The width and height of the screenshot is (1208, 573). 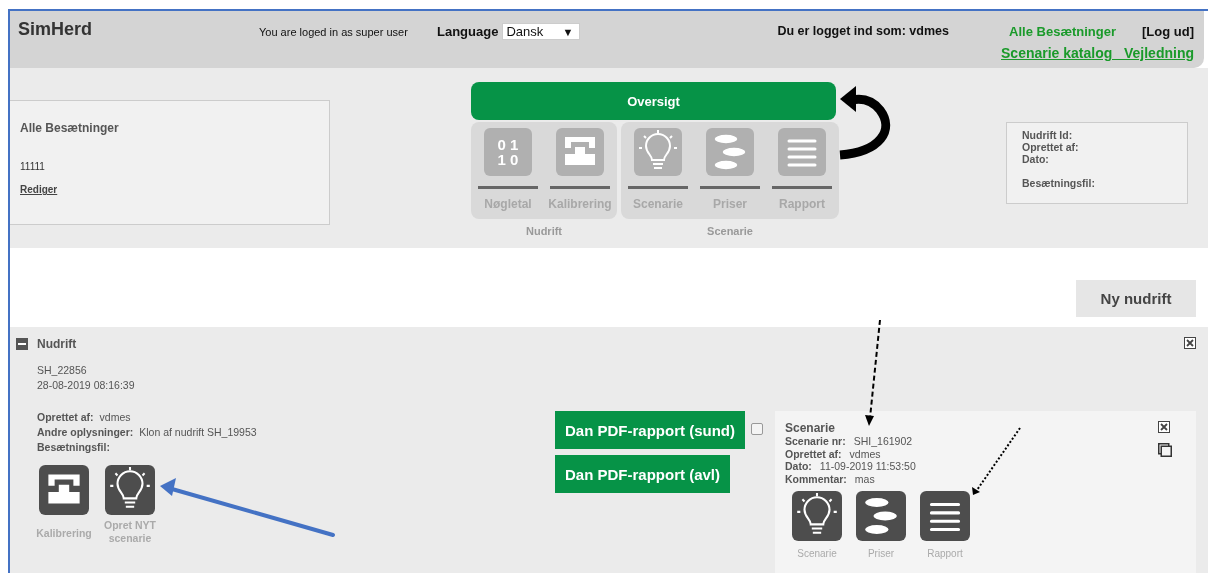 What do you see at coordinates (1062, 31) in the screenshot?
I see `herds-link: Alle Besætninger` at bounding box center [1062, 31].